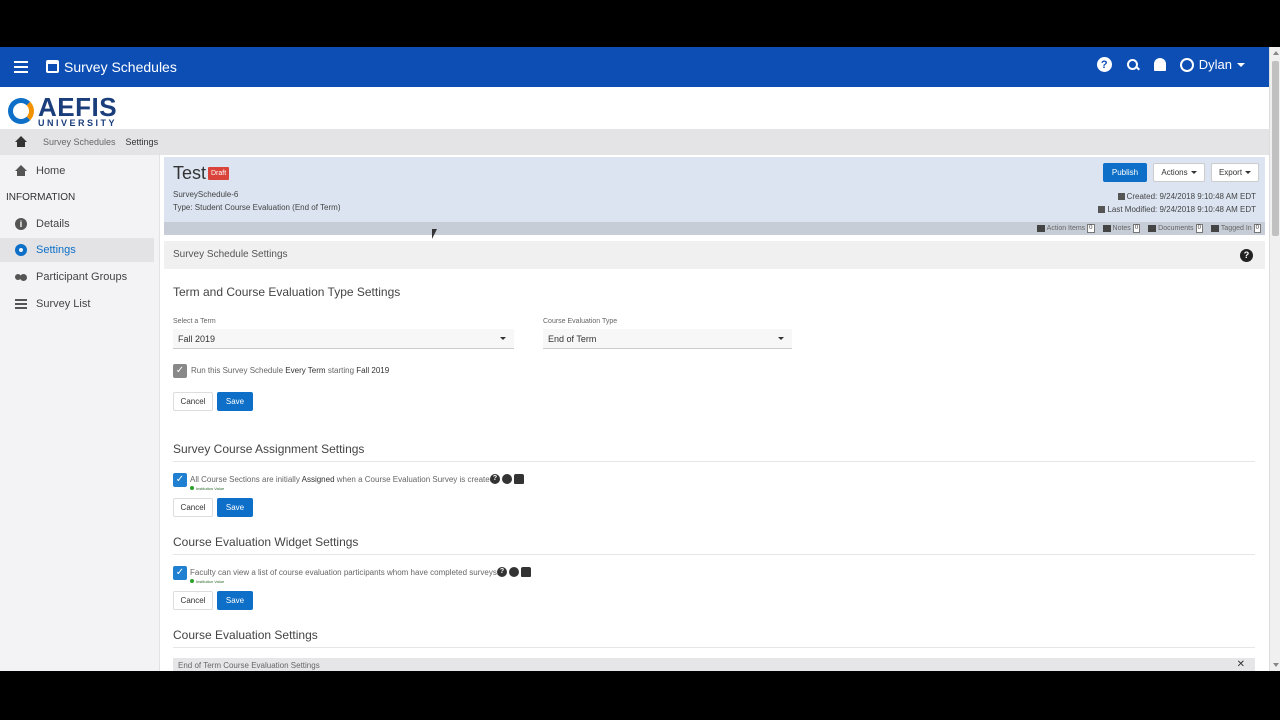  What do you see at coordinates (77, 171) in the screenshot?
I see `sidebar-item-home: Home` at bounding box center [77, 171].